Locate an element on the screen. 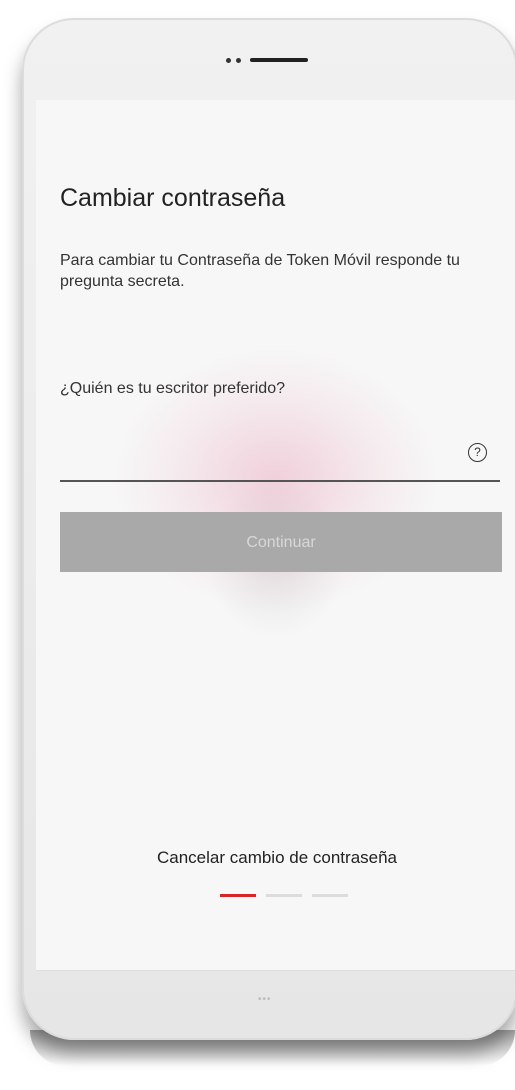  step-indicator is located at coordinates (285, 896).